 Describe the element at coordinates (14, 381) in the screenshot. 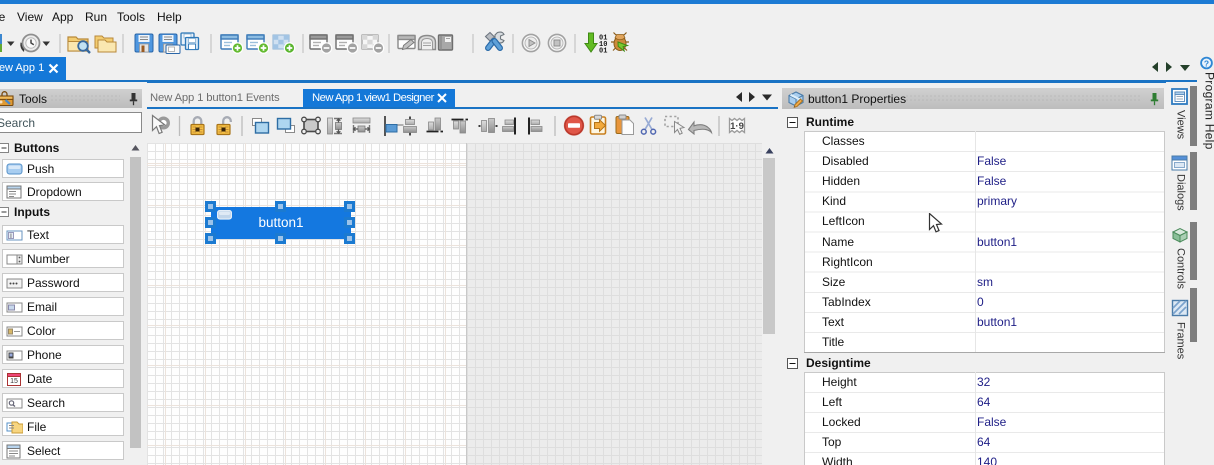

I see `svg-text: 15` at that location.